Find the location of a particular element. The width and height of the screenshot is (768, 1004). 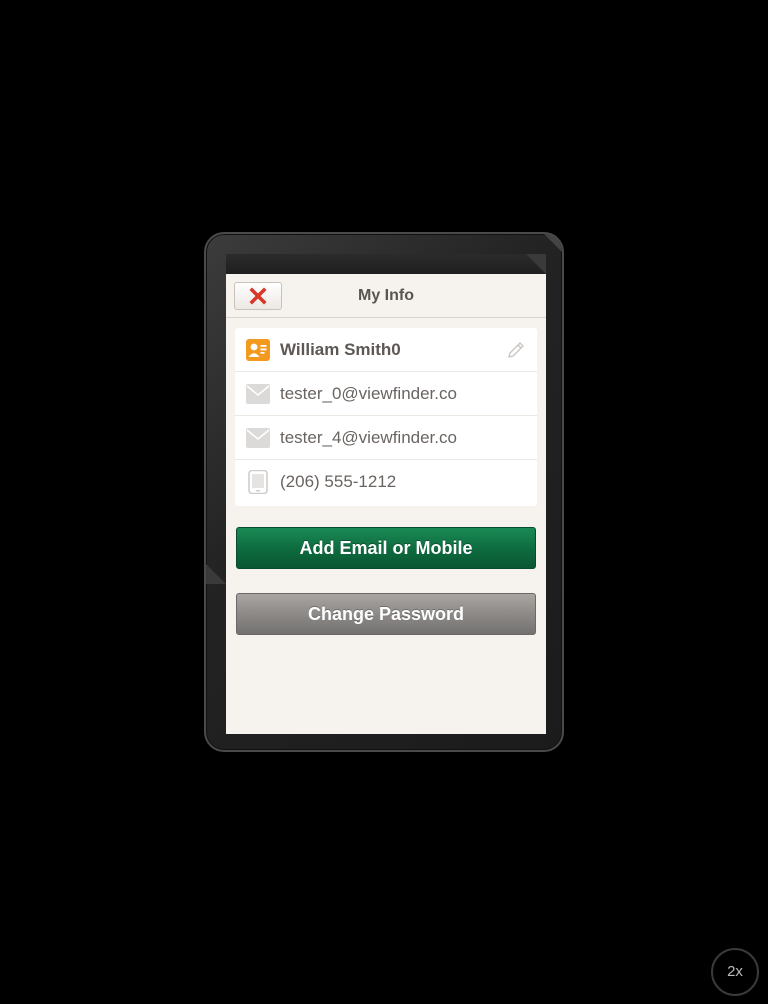

phone-number: (206) 555-1212 is located at coordinates (338, 481).